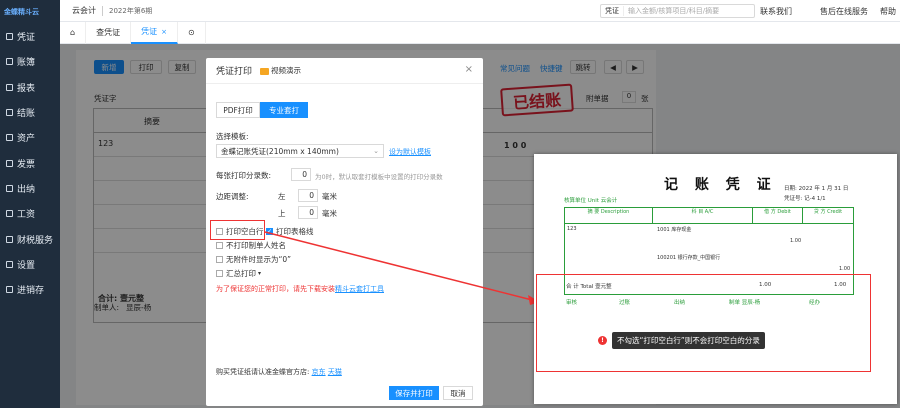 The image size is (900, 408). I want to click on preview-number: 凭证号: 记-4 1/1, so click(805, 199).